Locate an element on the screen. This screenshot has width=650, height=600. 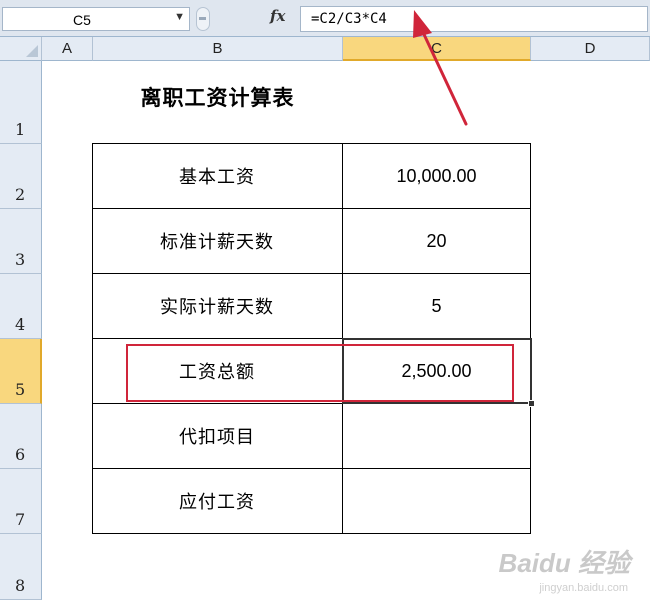
row-number: 8 is located at coordinates (20, 585).